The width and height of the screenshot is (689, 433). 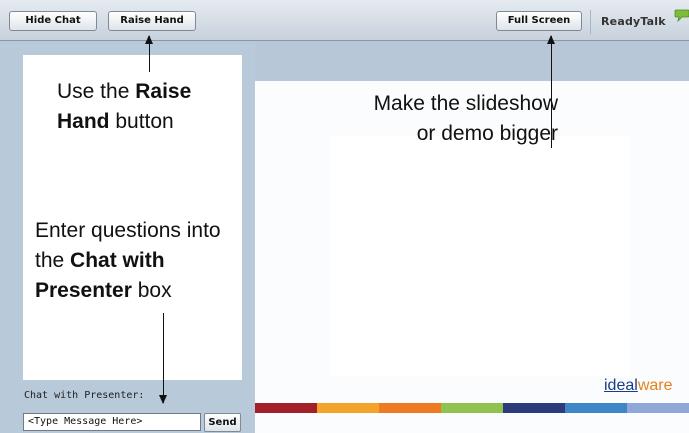 I want to click on full-screen-button: Full Screen, so click(x=539, y=21).